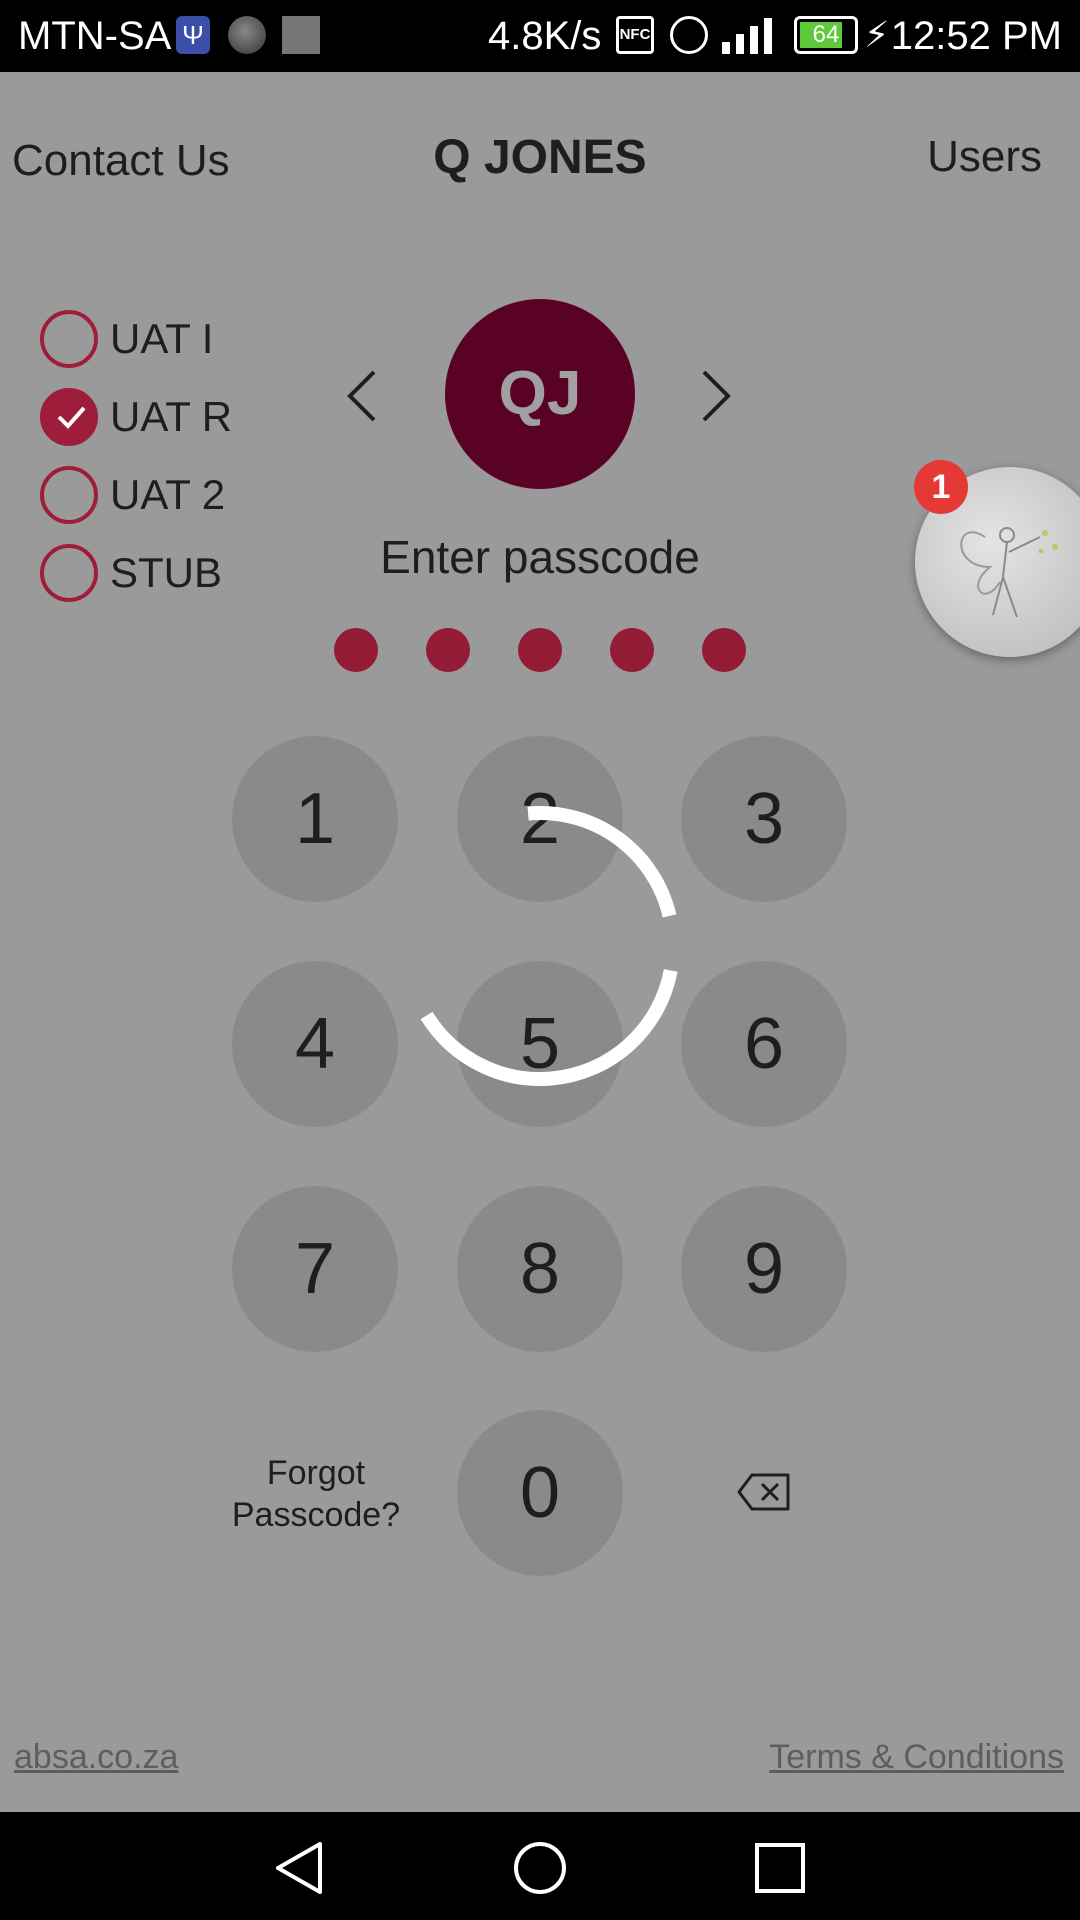 This screenshot has height=1920, width=1080. What do you see at coordinates (365, 396) in the screenshot?
I see `chevron-left-icon` at bounding box center [365, 396].